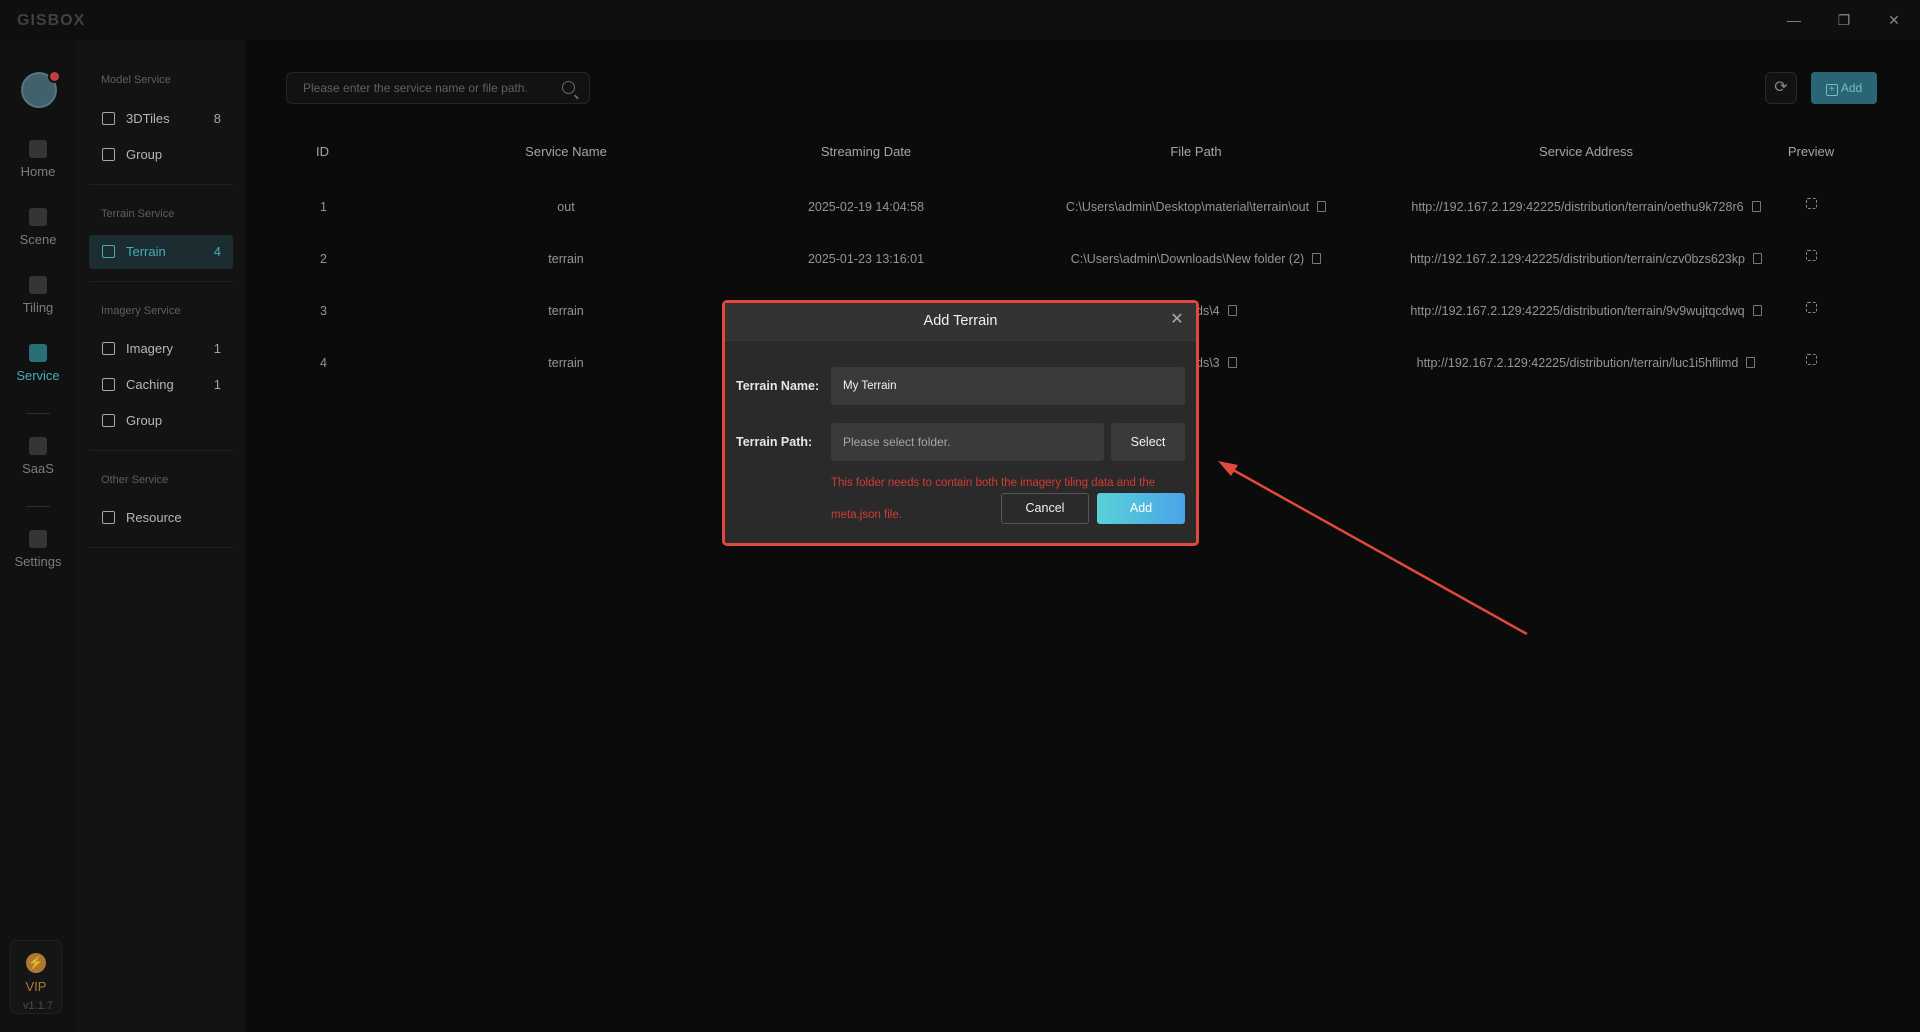 This screenshot has width=1920, height=1032. What do you see at coordinates (774, 442) in the screenshot?
I see `terrain-path-label: Terrain Path:` at bounding box center [774, 442].